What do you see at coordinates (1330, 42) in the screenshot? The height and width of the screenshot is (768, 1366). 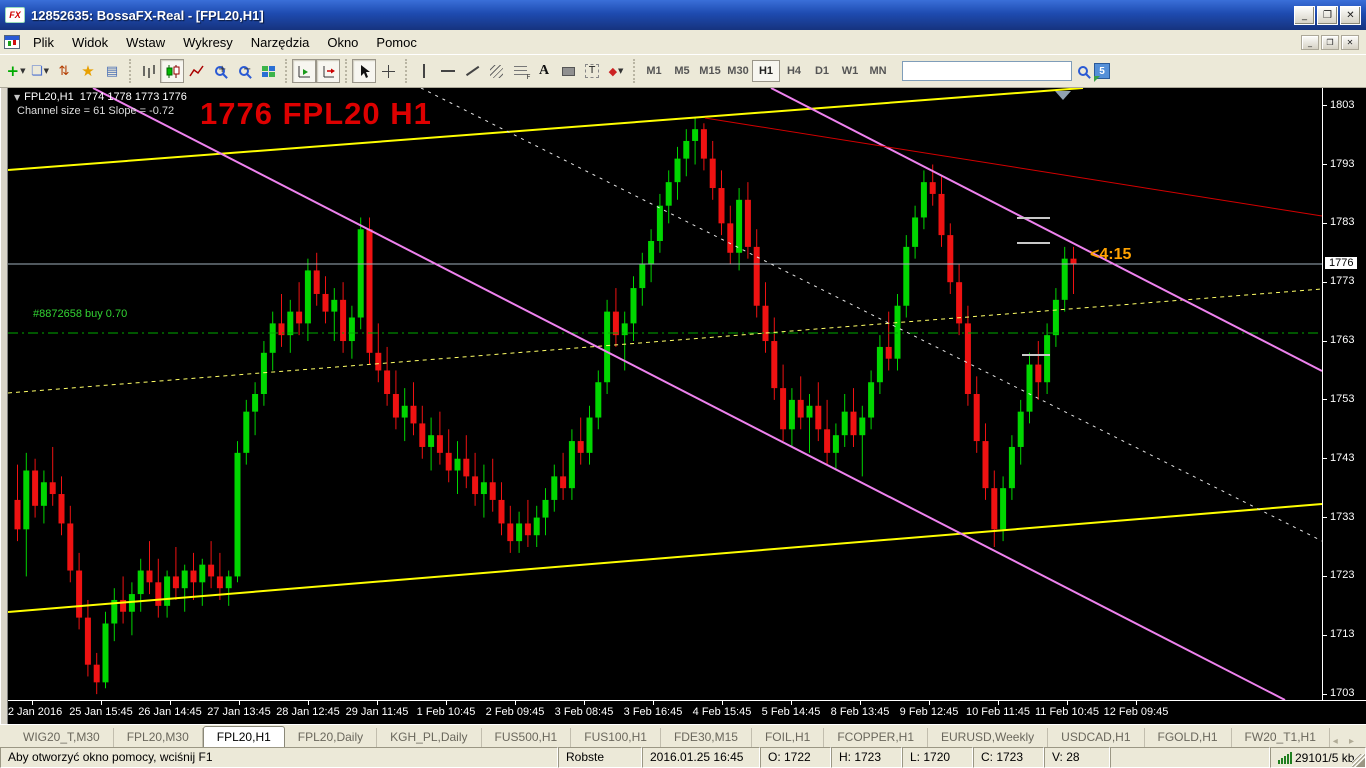 I see `mdi-restore-button: ❐` at bounding box center [1330, 42].